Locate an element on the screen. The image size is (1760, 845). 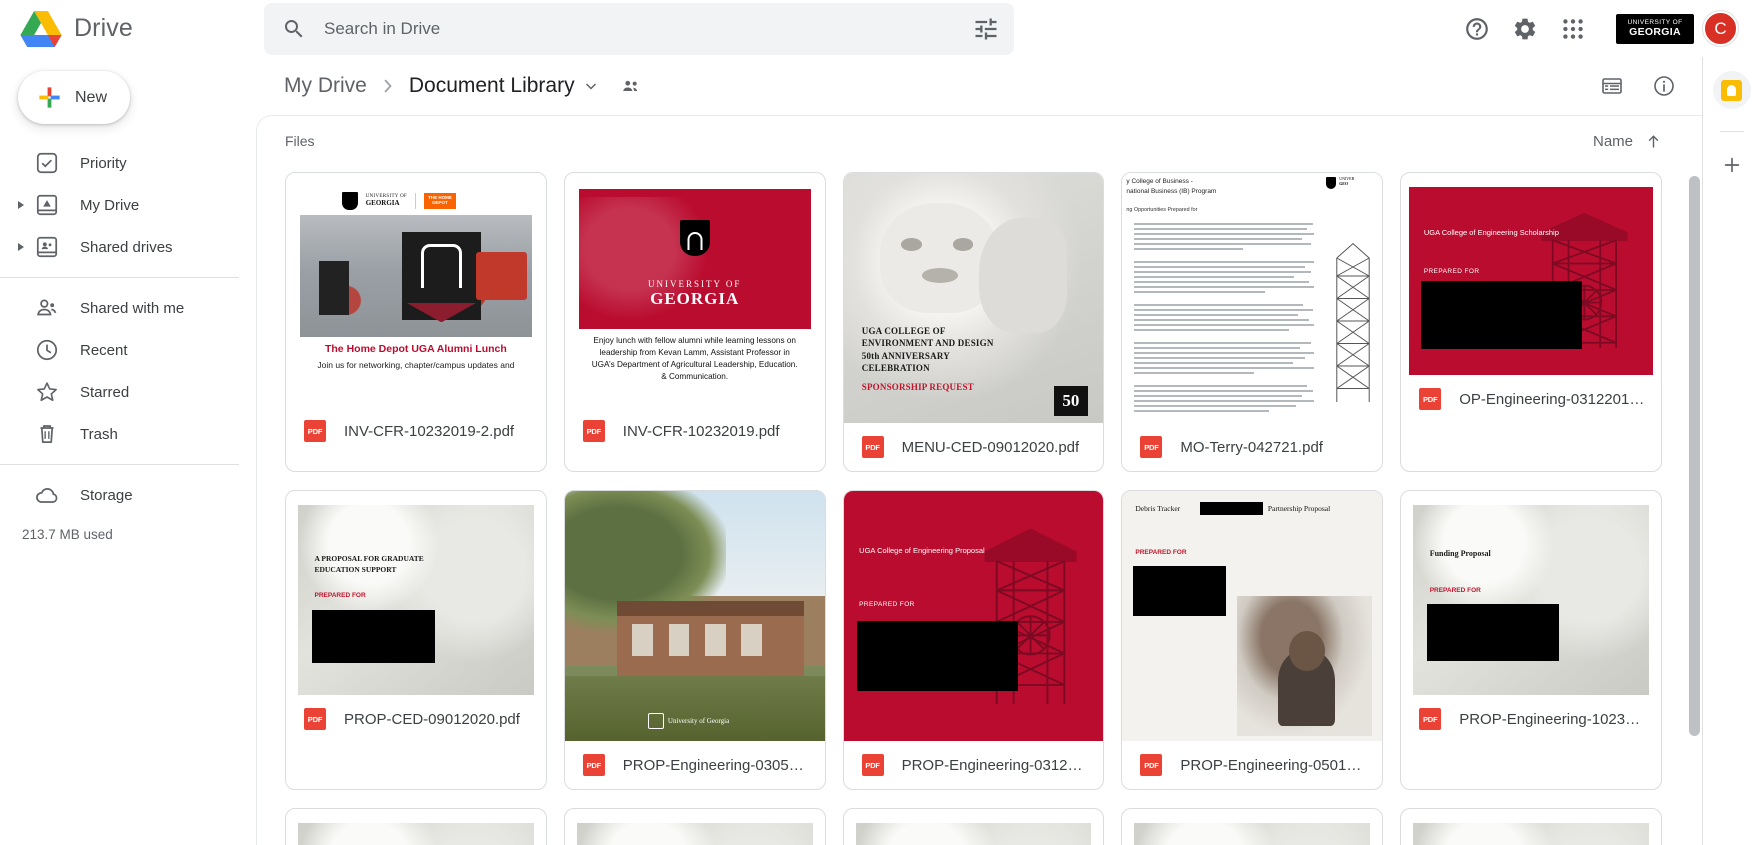
star-icon is located at coordinates (47, 392).